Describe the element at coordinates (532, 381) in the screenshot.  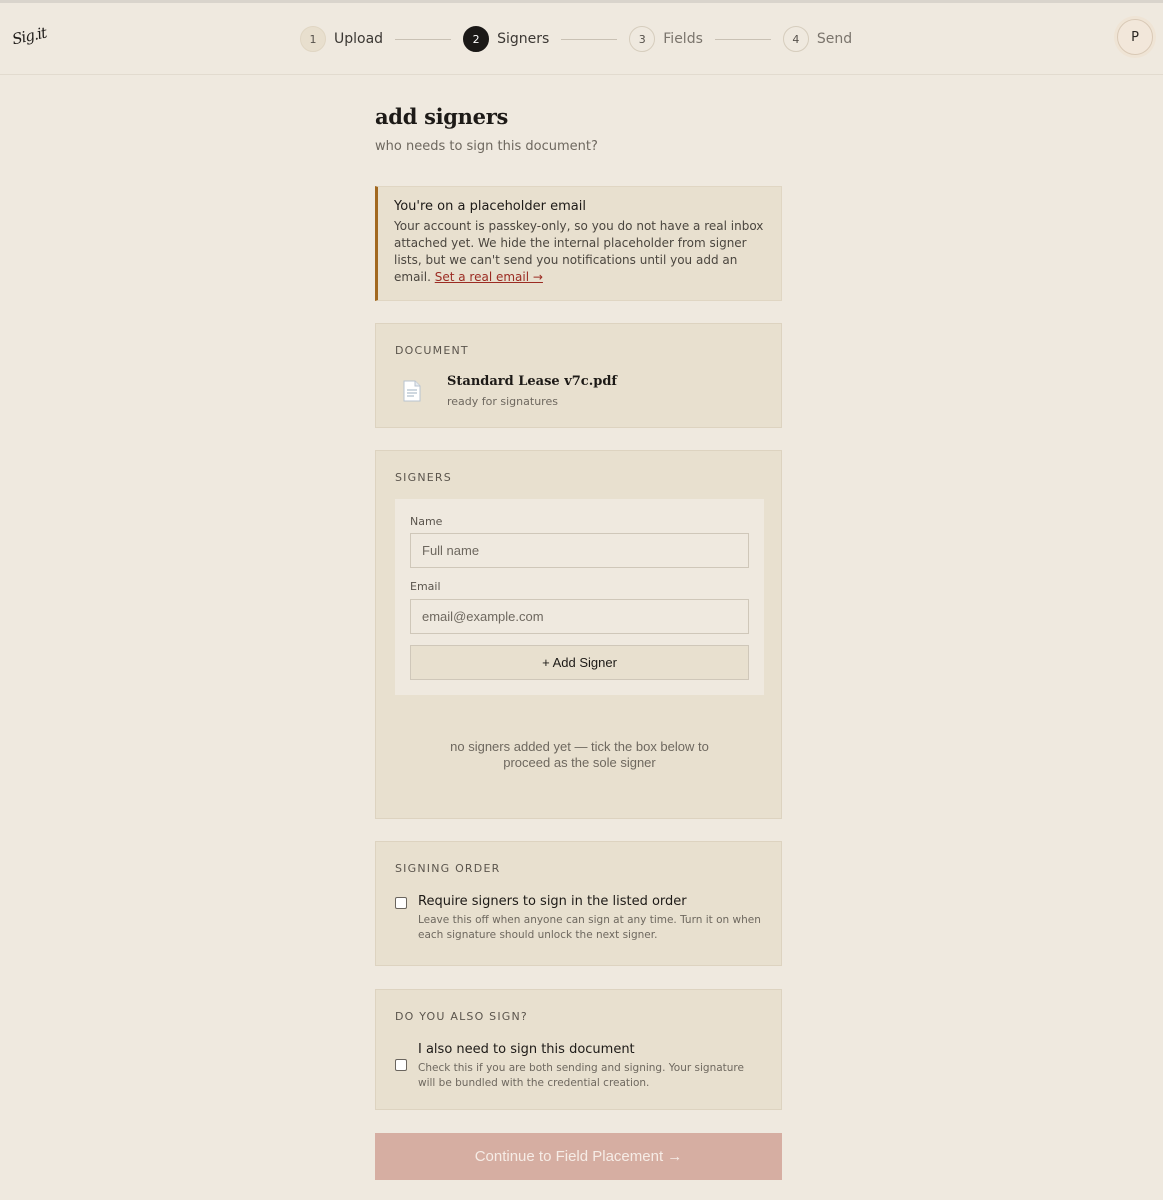
I see `document-filename: Standard Lease v7c.pdf` at that location.